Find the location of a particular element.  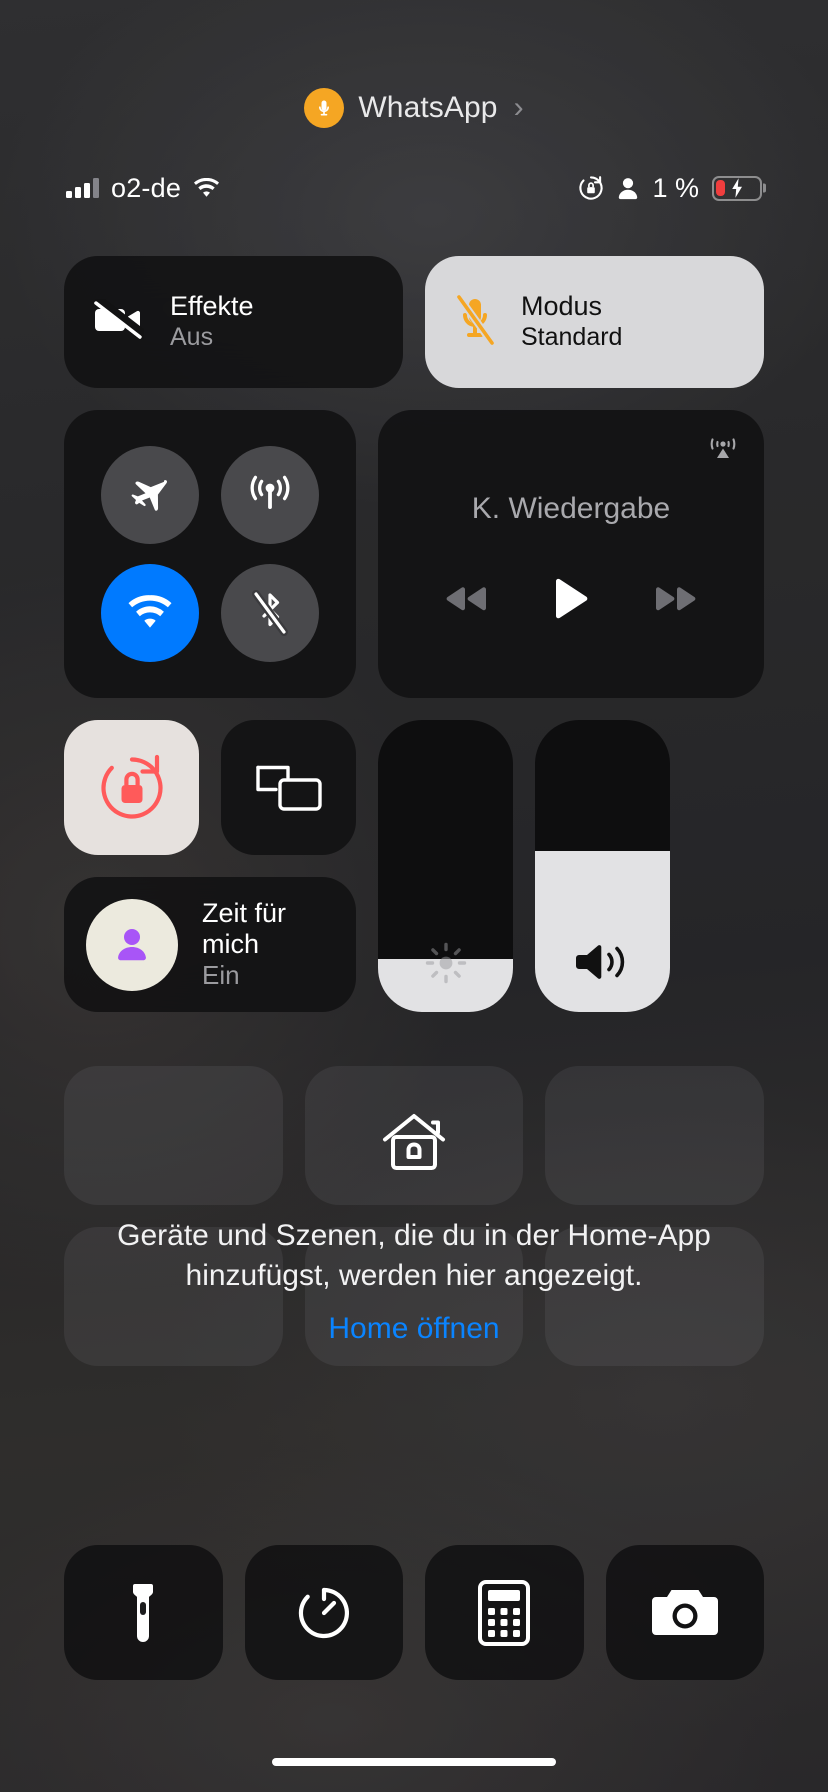

cellular-bars-icon is located at coordinates (82, 188).